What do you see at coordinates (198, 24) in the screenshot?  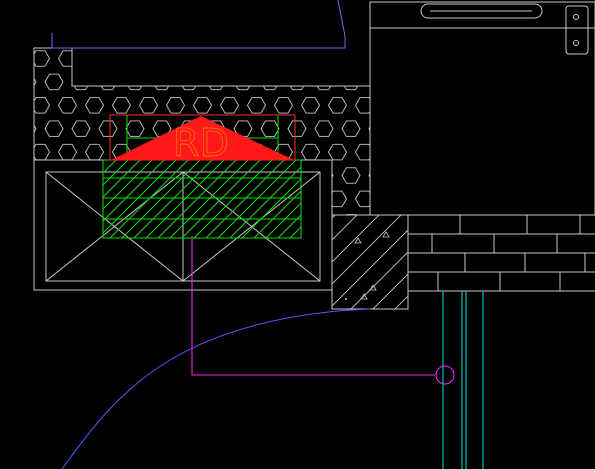 I see `roof-edge-line` at bounding box center [198, 24].